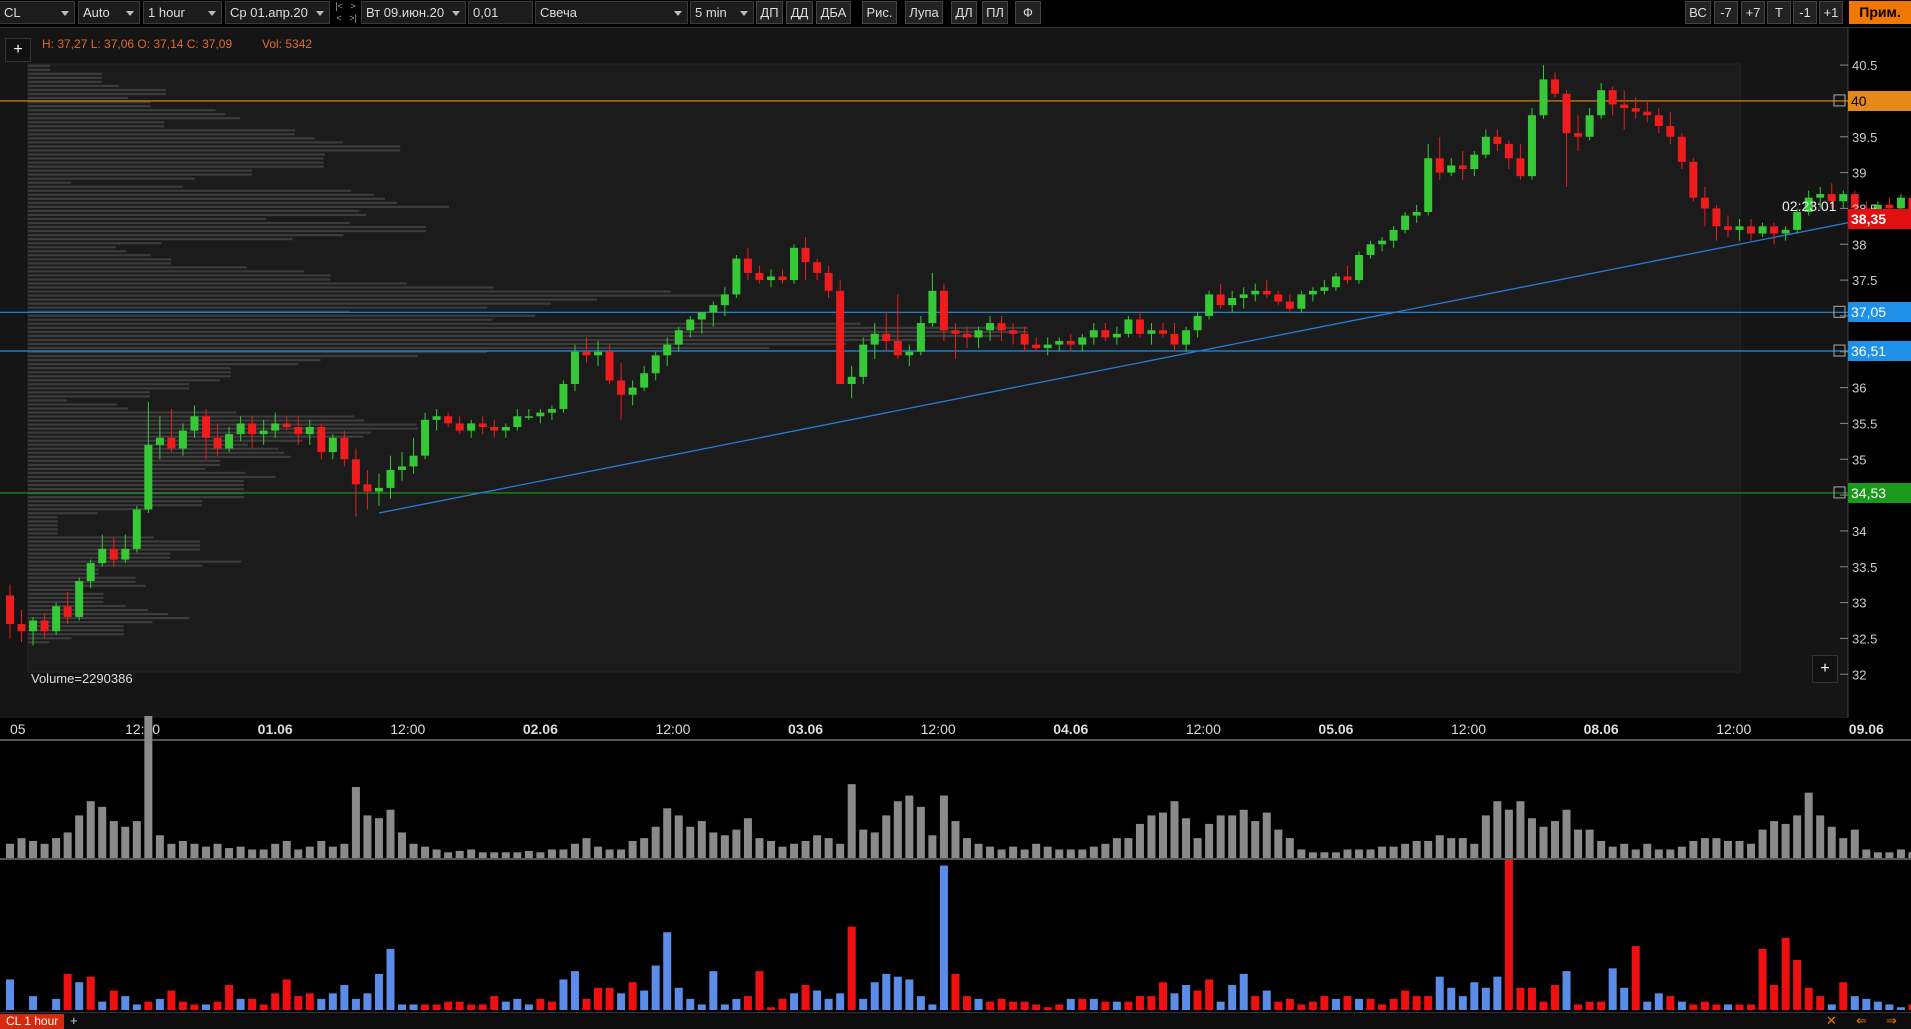 Image resolution: width=1911 pixels, height=1029 pixels. I want to click on pl-button: ПЛ, so click(995, 12).